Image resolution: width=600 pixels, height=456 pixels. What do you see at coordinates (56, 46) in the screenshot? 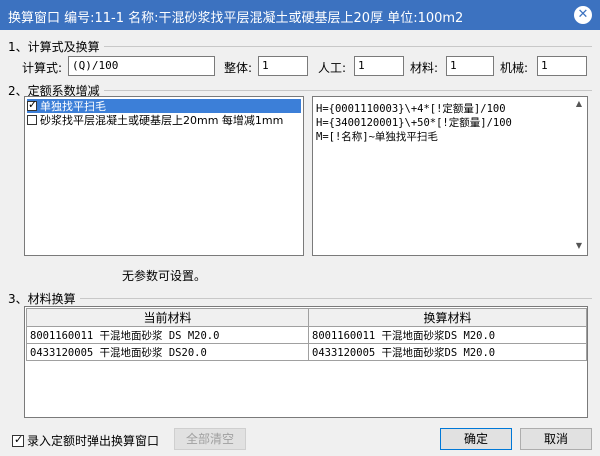
I see `section1-label: 1、计算式及换算` at bounding box center [56, 46].